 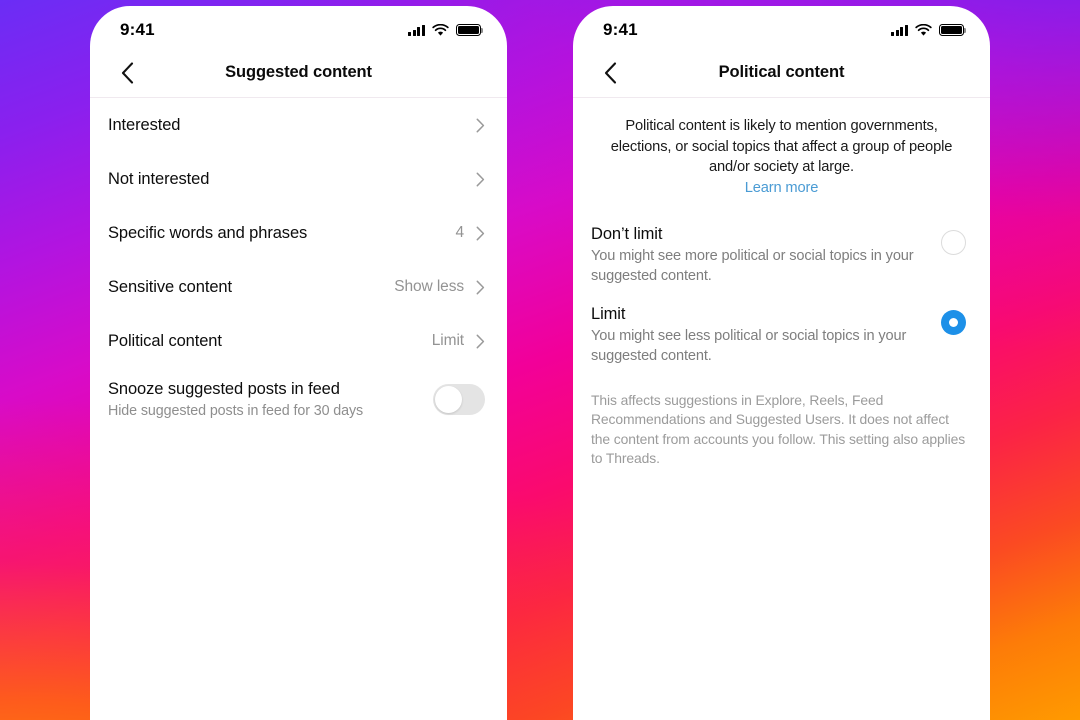 I want to click on list-item-specific-words-and-phrases: Specific words and phrases 4, so click(x=298, y=233).